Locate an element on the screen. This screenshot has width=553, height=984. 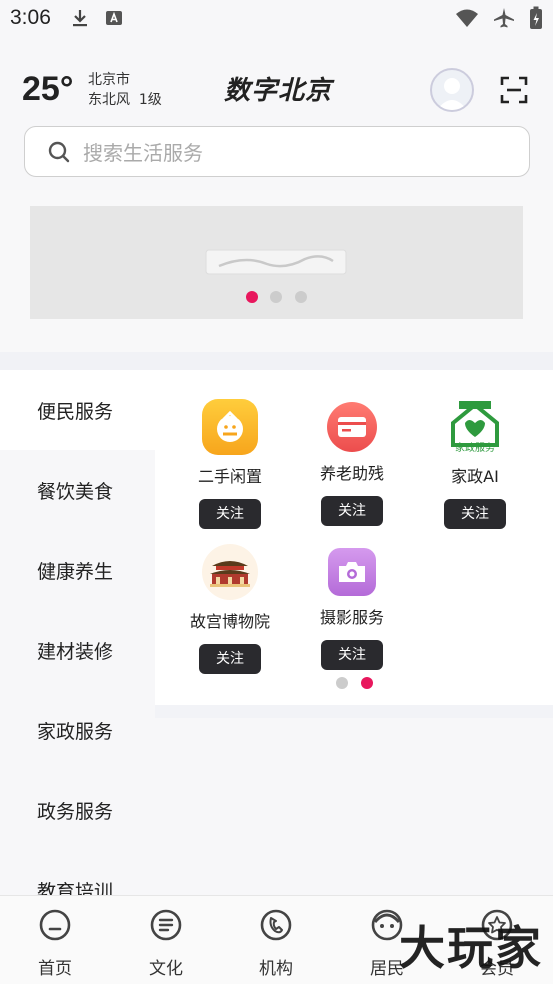
status-time: 3:06 is located at coordinates (30, 17).